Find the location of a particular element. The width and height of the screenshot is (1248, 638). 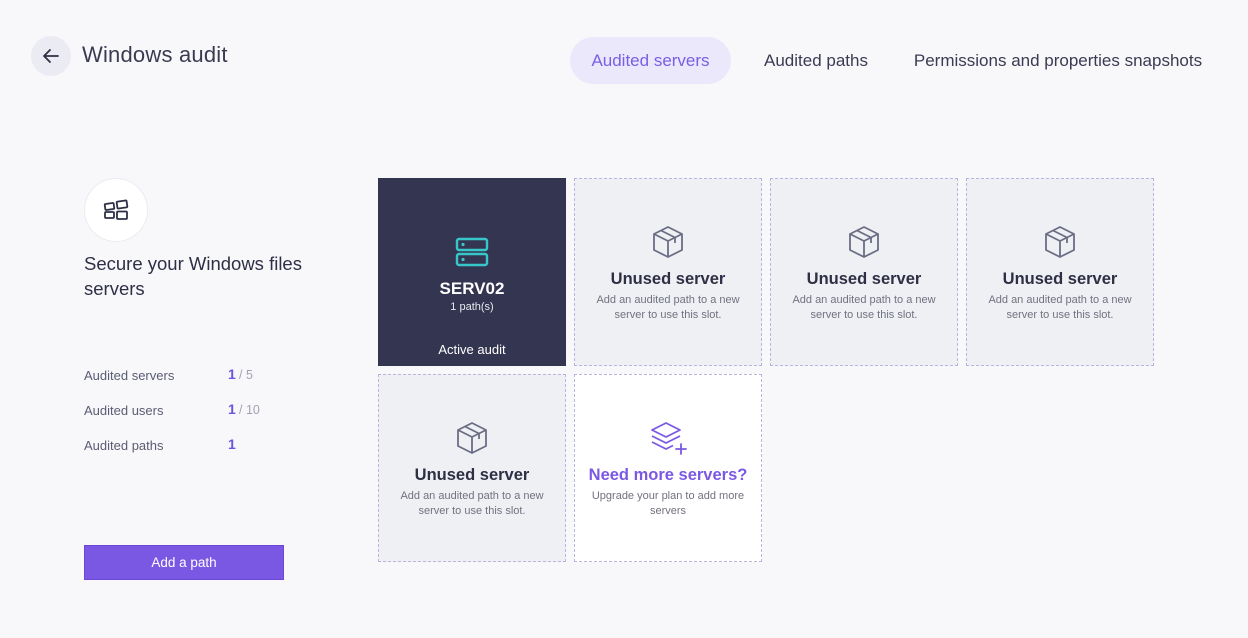

windows-logo-badge is located at coordinates (116, 210).